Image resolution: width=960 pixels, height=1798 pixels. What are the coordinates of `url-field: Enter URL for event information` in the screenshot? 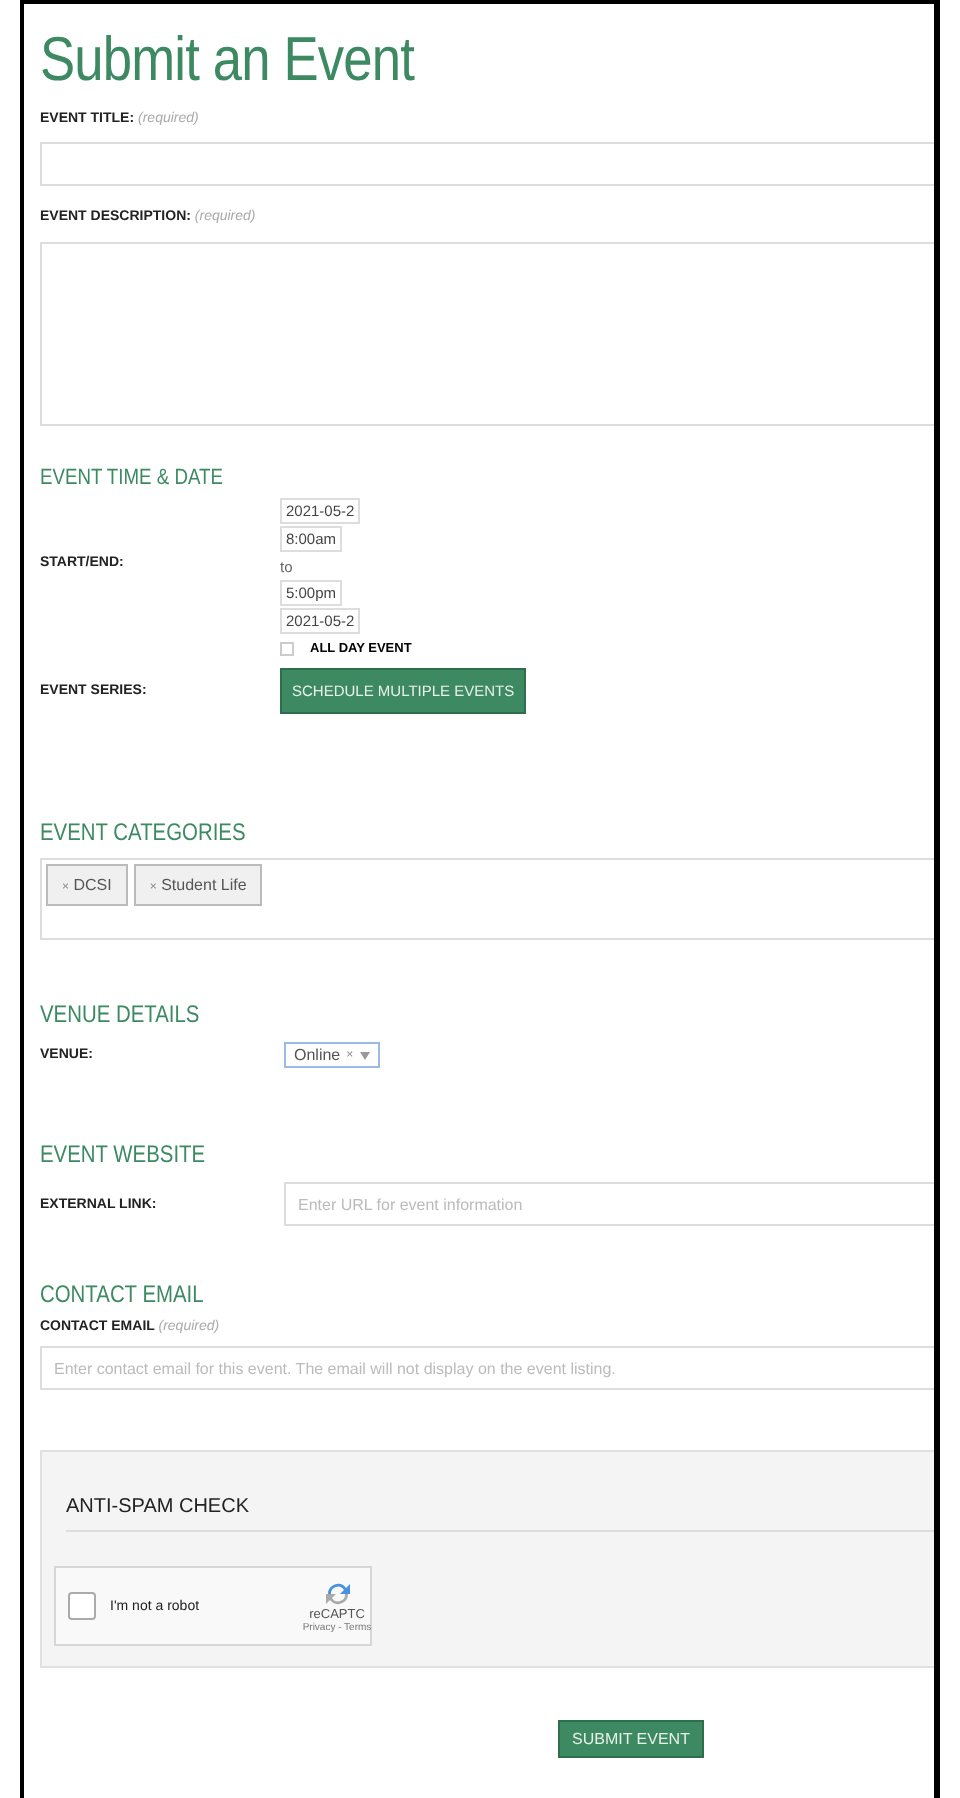 It's located at (609, 1204).